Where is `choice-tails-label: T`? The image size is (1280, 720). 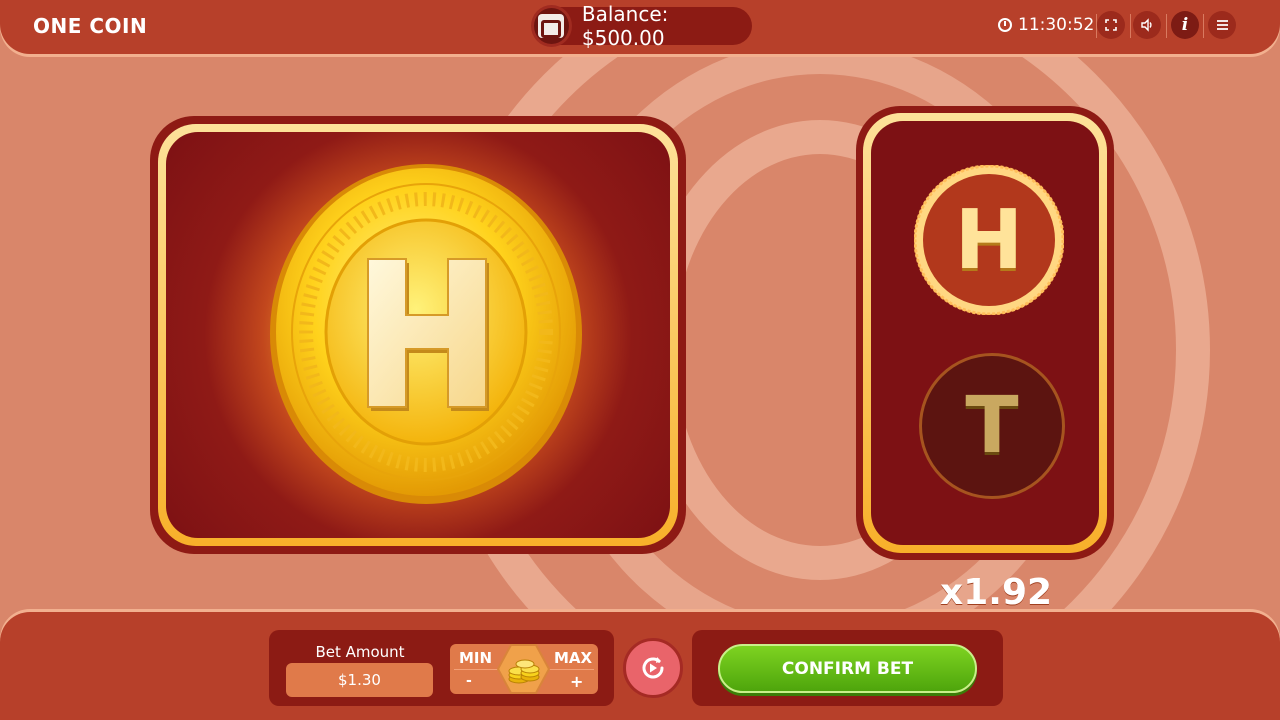 choice-tails-label: T is located at coordinates (992, 426).